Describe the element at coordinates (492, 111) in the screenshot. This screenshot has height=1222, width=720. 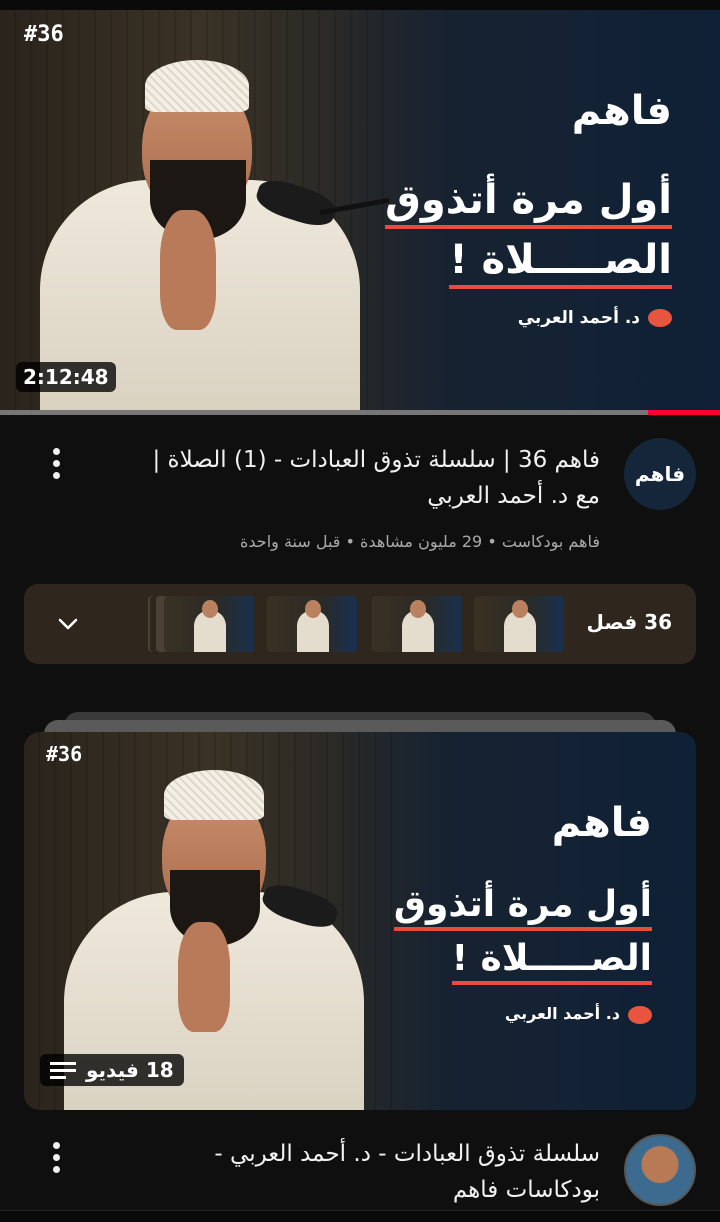
I see `thumbnail-text: فاهم` at that location.